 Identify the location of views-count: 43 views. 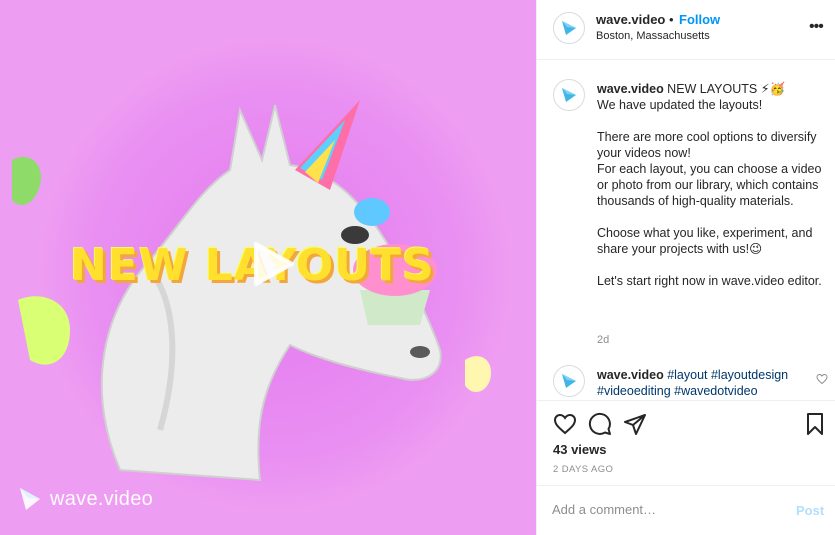
(580, 449).